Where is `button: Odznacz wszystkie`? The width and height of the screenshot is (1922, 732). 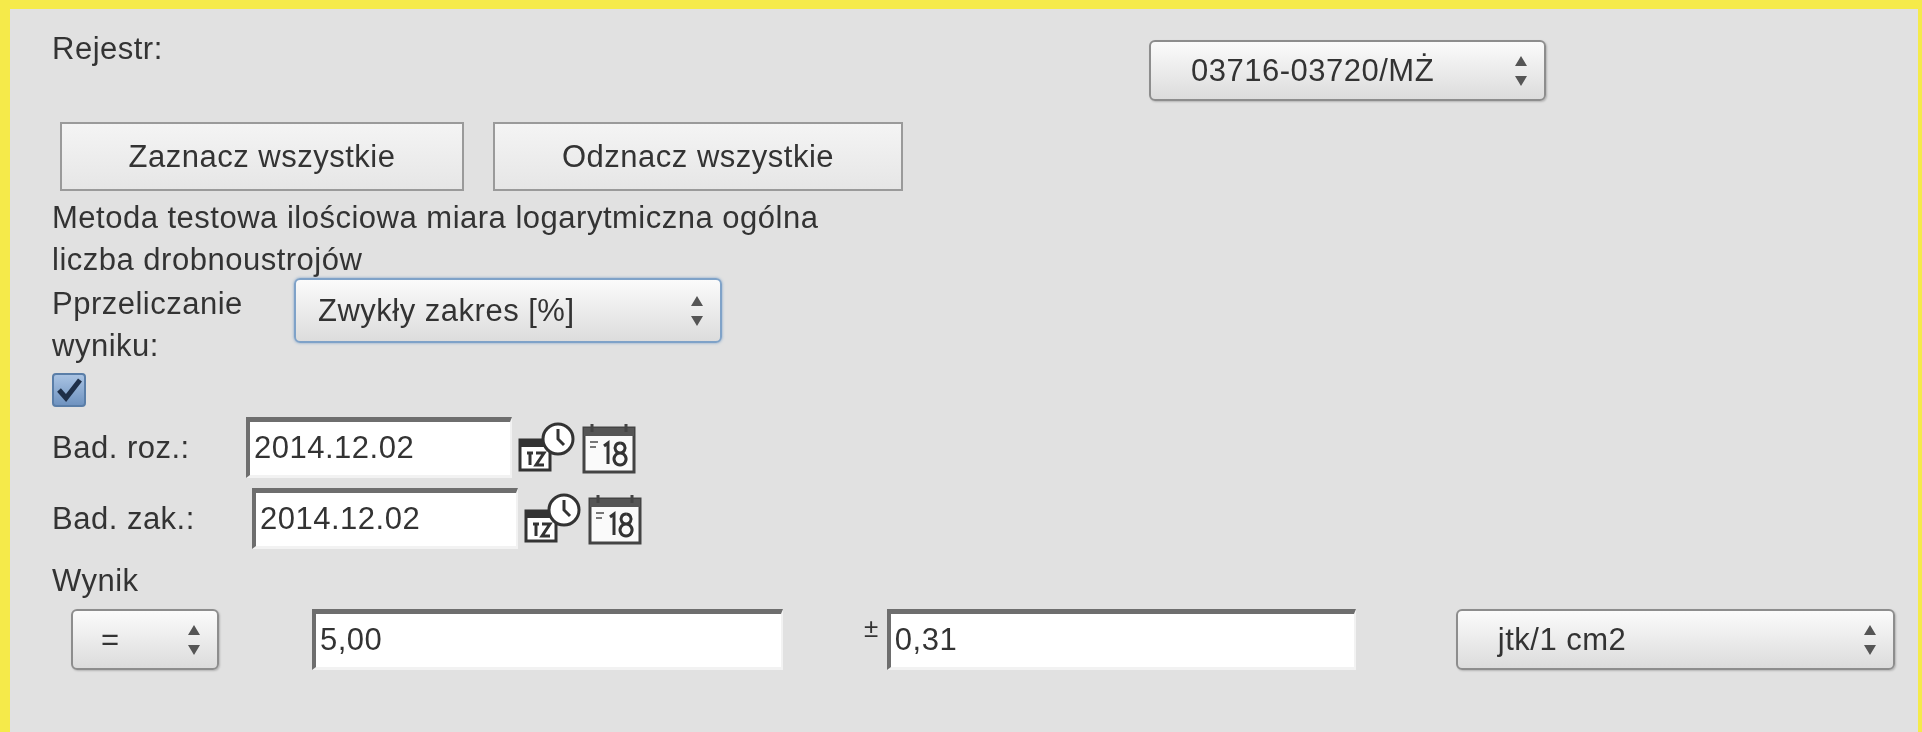
button: Odznacz wszystkie is located at coordinates (698, 156).